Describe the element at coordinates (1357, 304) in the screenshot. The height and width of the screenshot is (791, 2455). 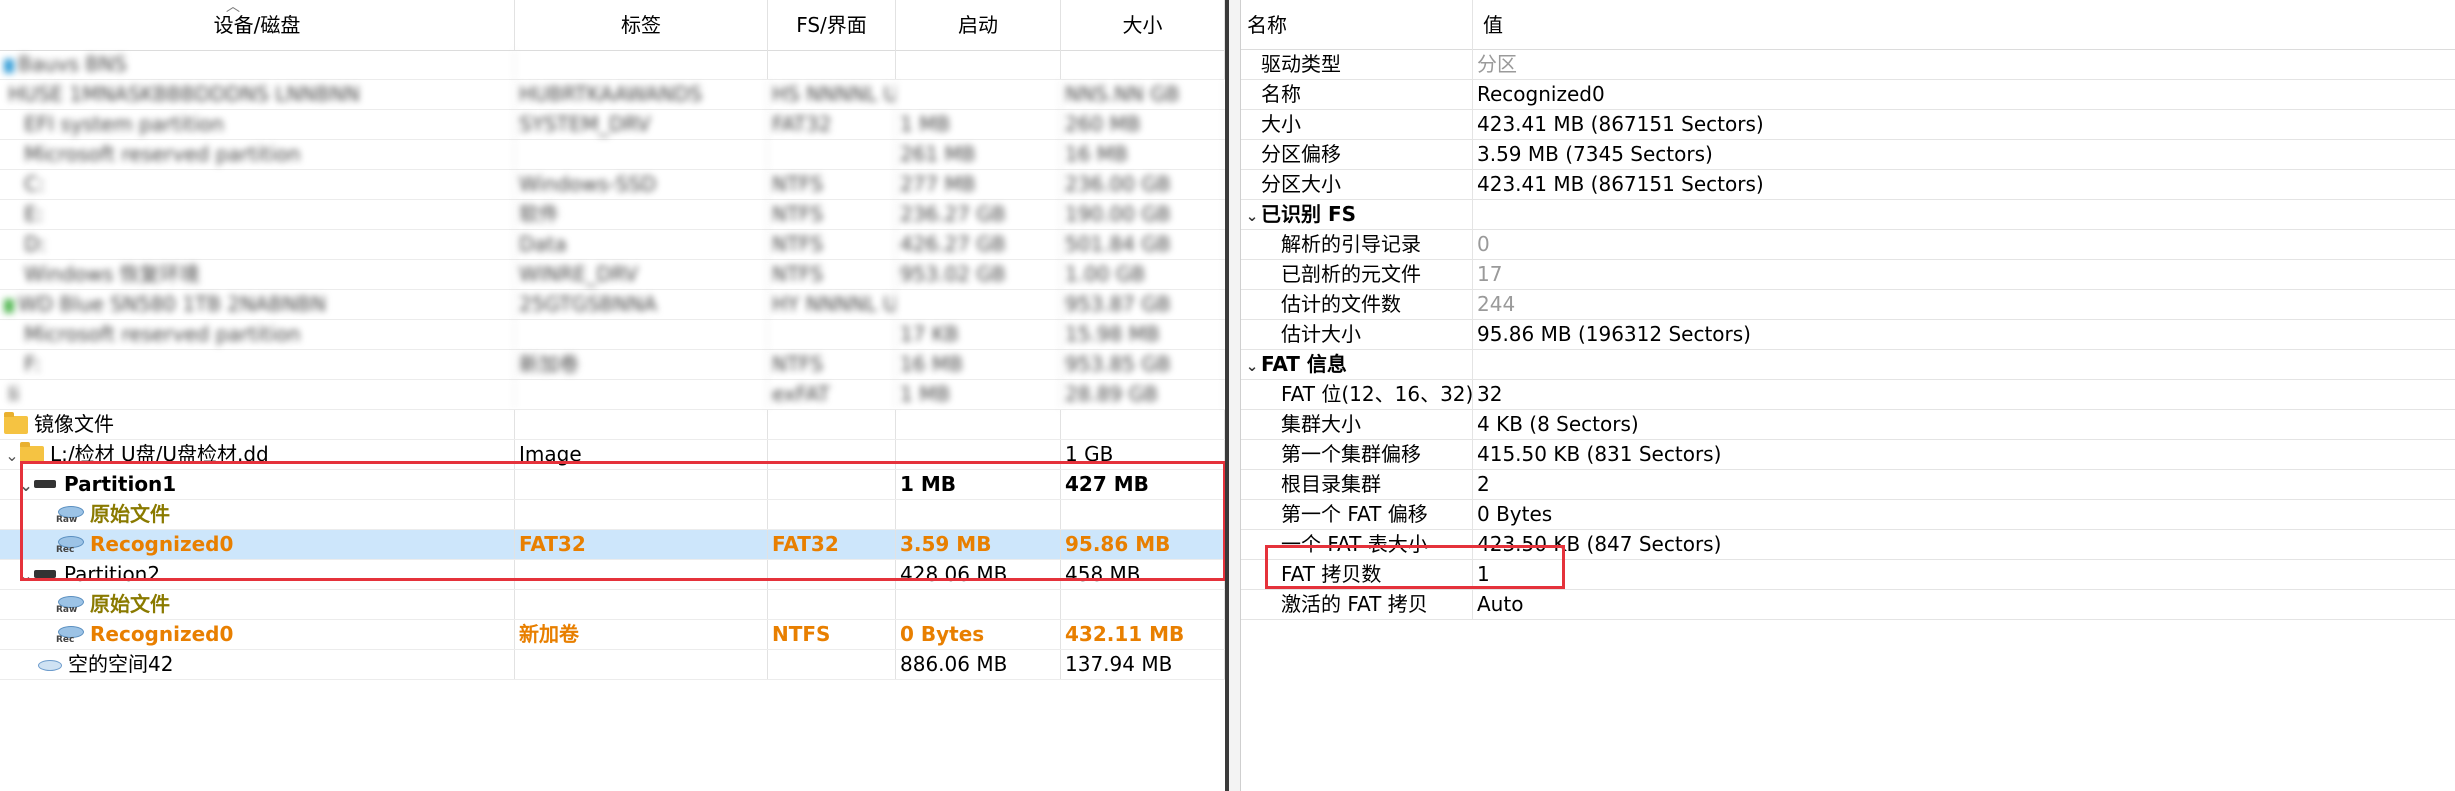
I see `property-name: 估计的文件数` at that location.